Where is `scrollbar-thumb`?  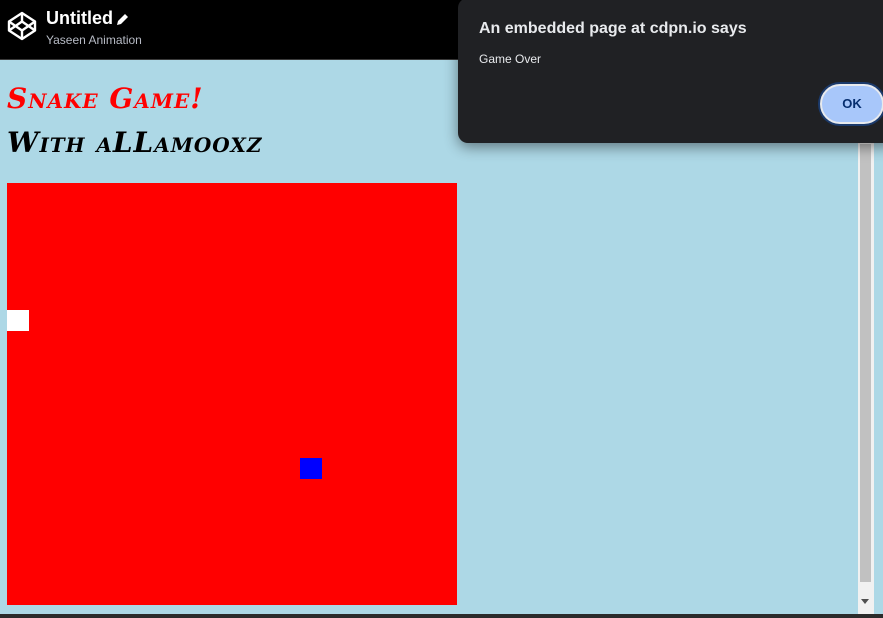
scrollbar-thumb is located at coordinates (865, 363).